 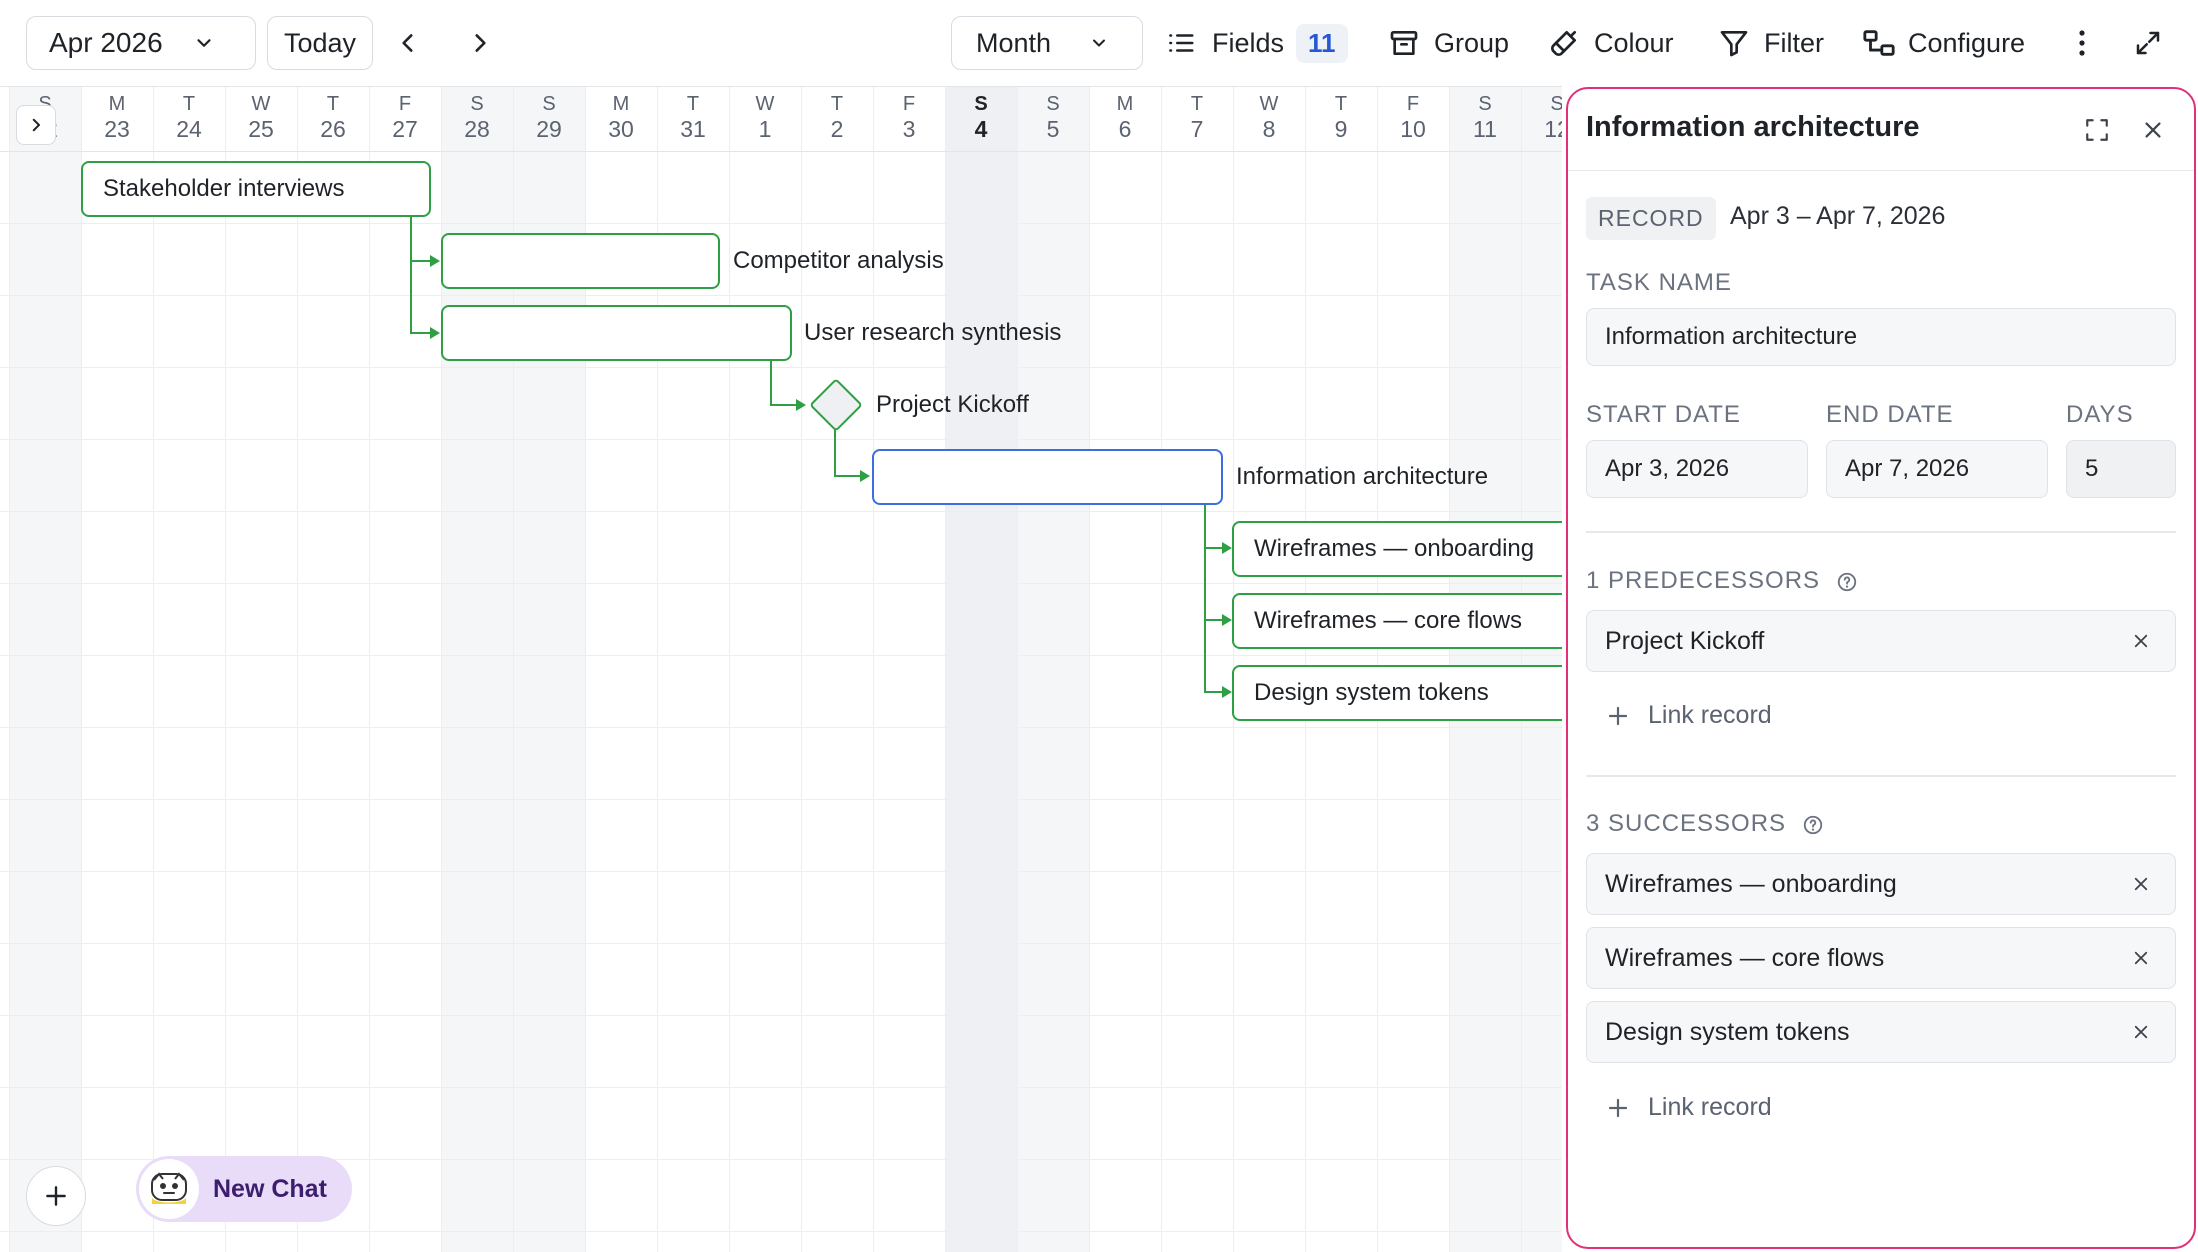 What do you see at coordinates (2100, 414) in the screenshot?
I see `days-label: DAYS` at bounding box center [2100, 414].